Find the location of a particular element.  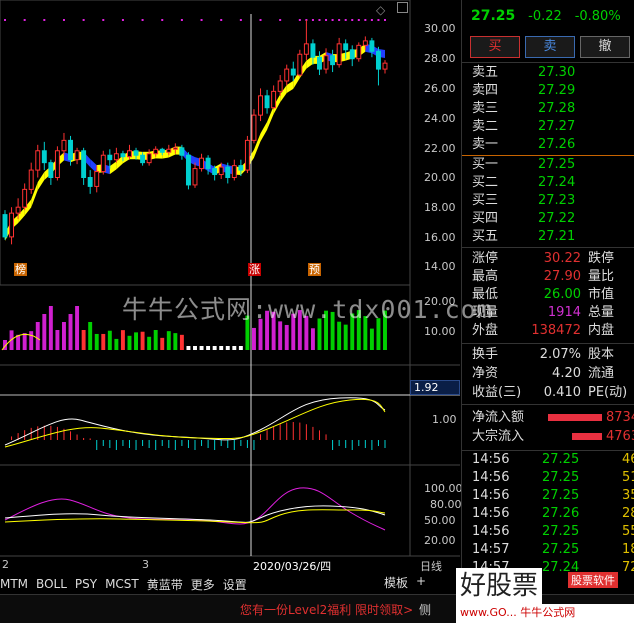

tick-row: 14:57 27.25 18 is located at coordinates (553, 550).